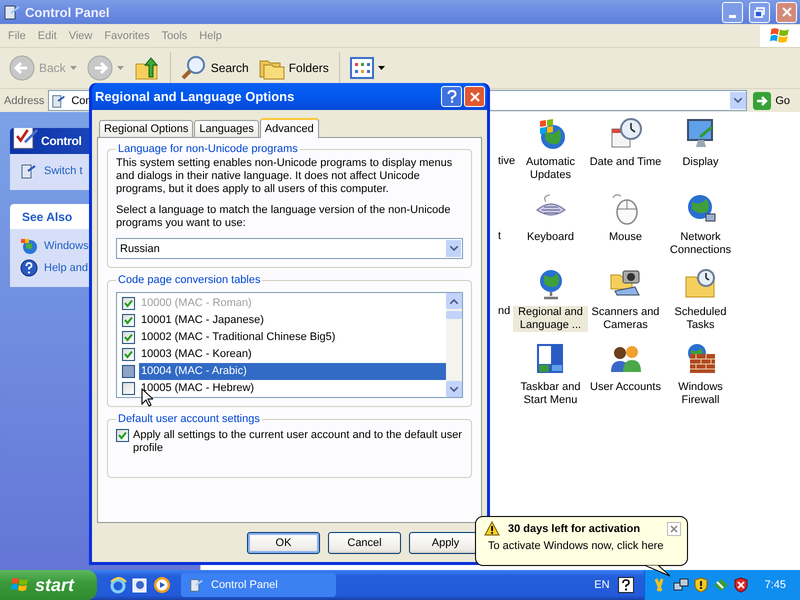 Image resolution: width=800 pixels, height=600 pixels. What do you see at coordinates (194, 96) in the screenshot?
I see `dialog-title: Regional and Language Options` at bounding box center [194, 96].